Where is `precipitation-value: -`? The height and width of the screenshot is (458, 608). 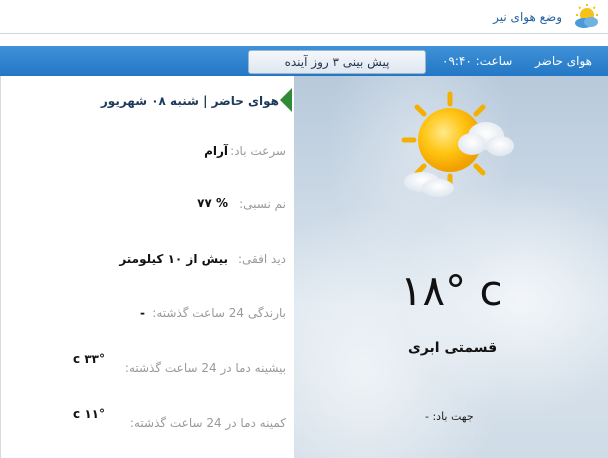
precipitation-value: - is located at coordinates (142, 313).